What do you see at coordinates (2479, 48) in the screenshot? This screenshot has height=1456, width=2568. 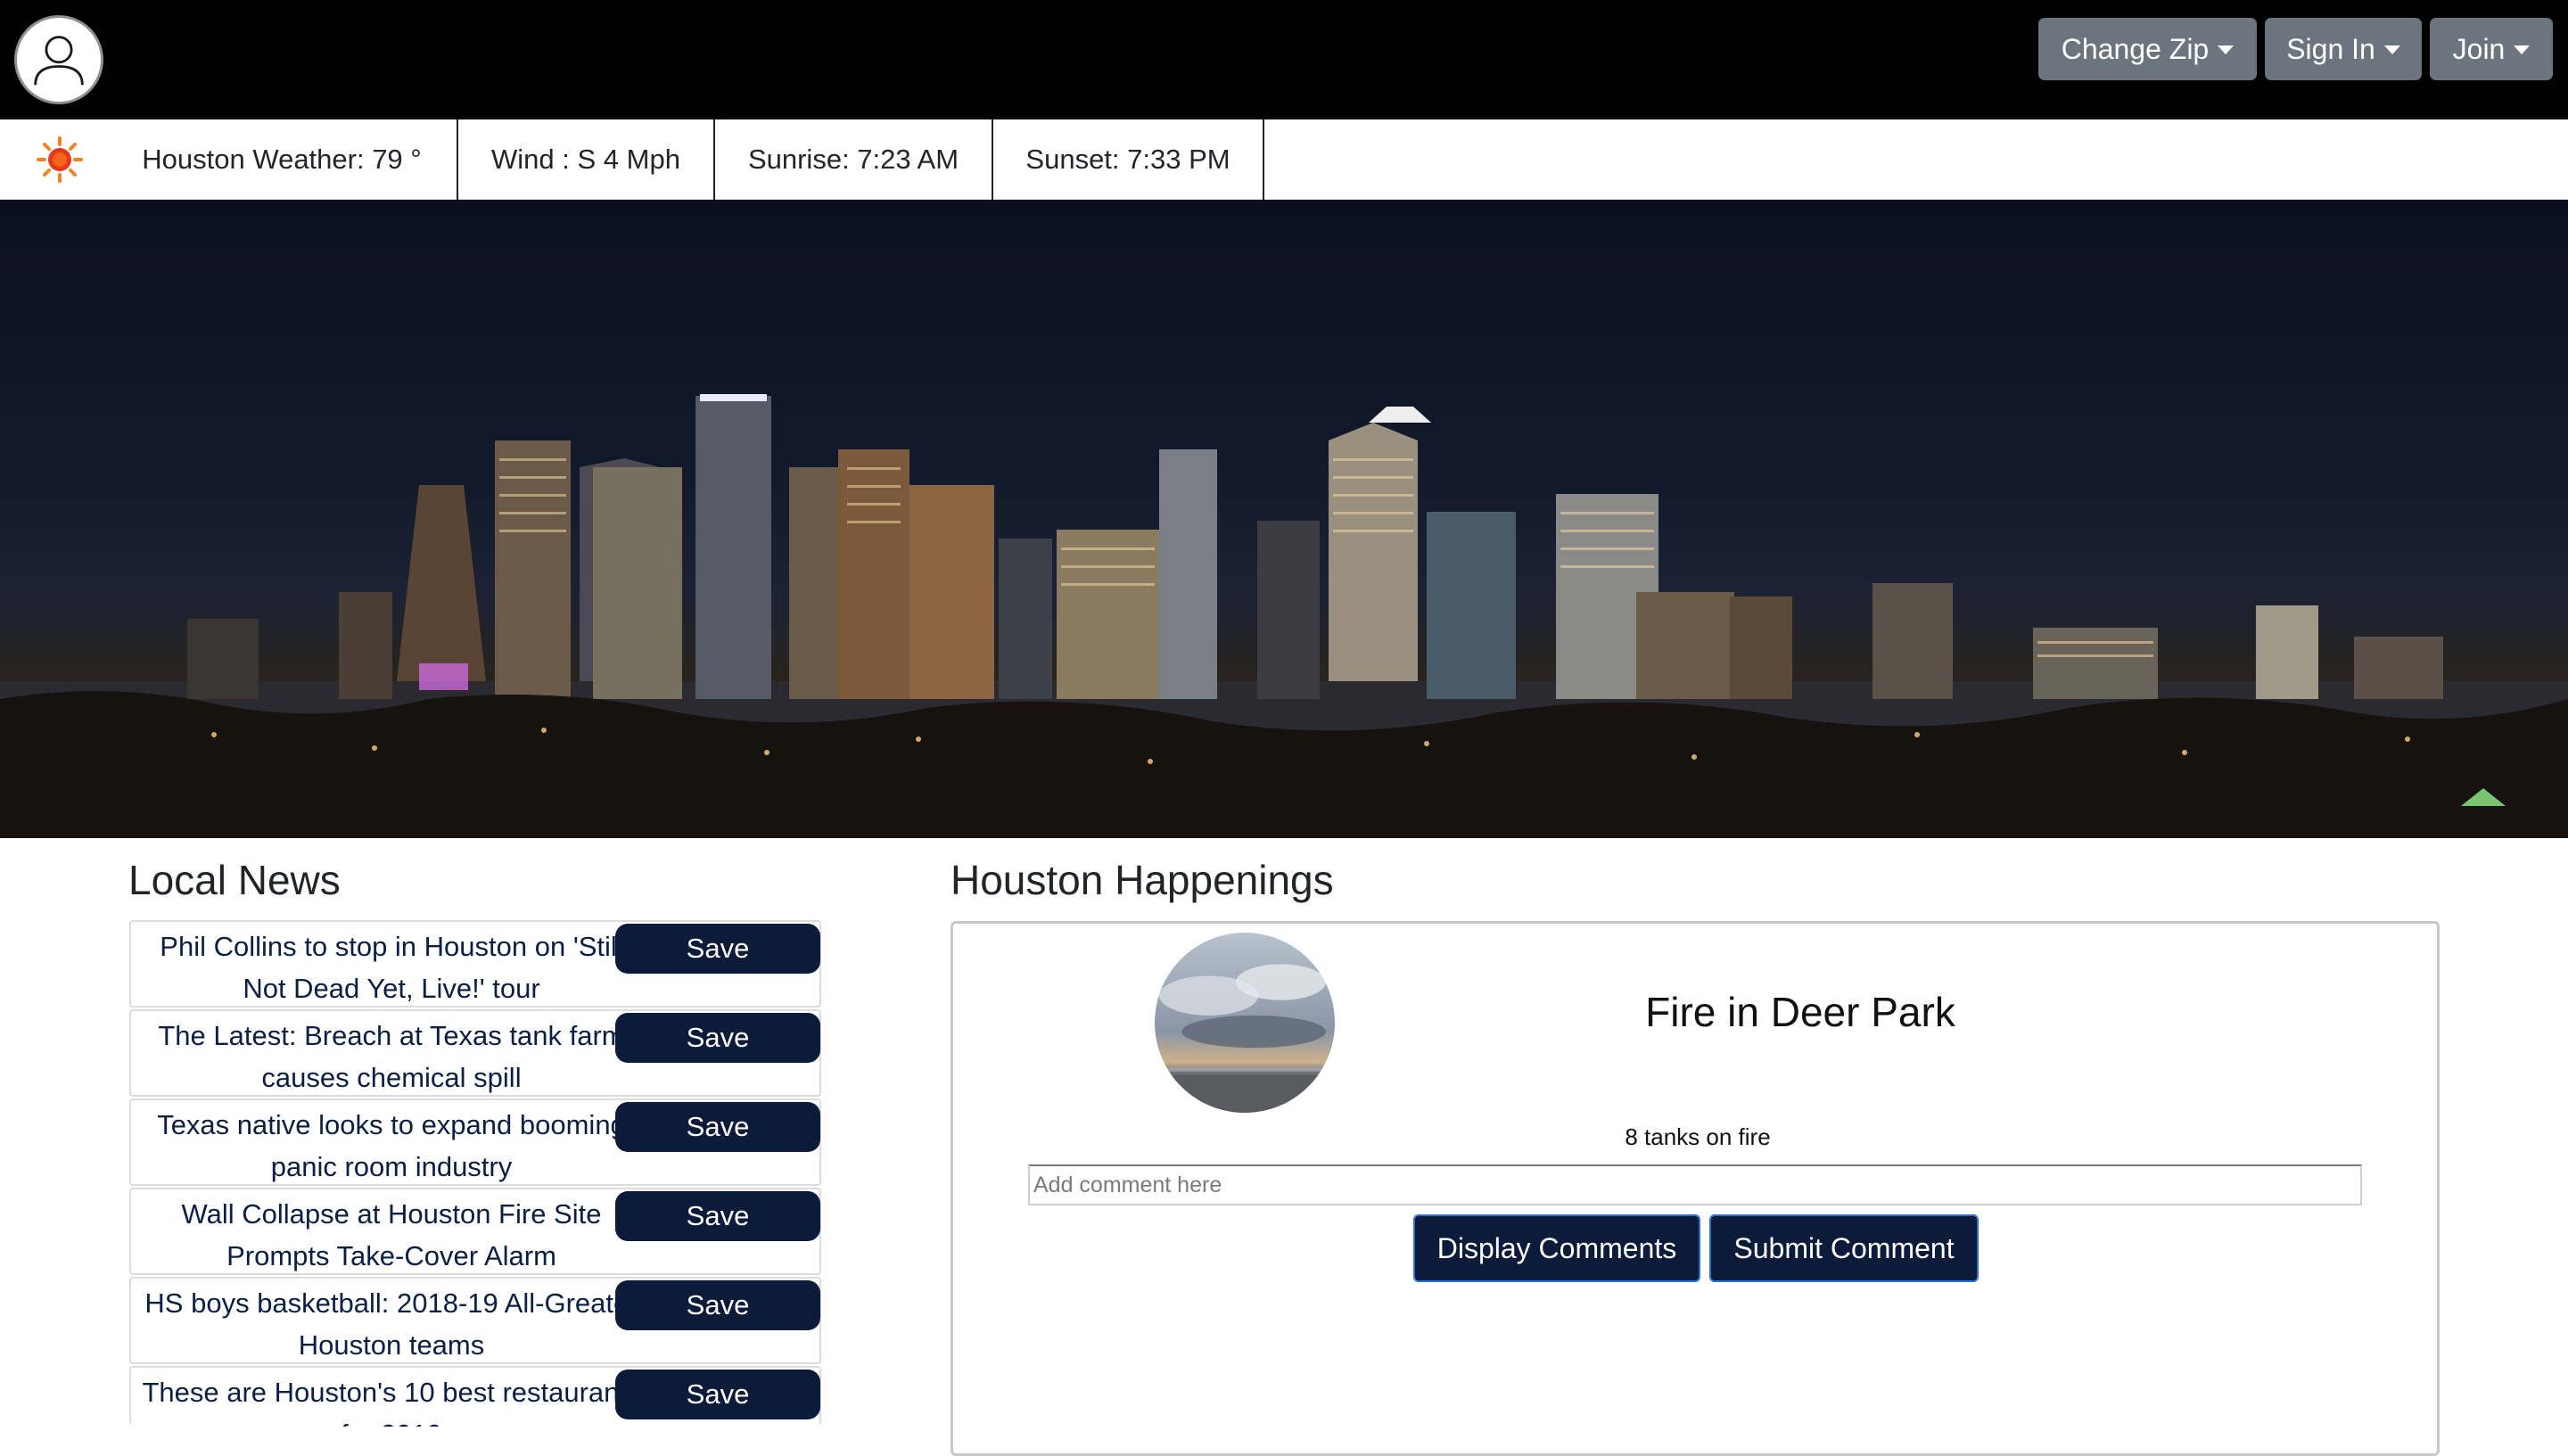 I see `join-label: Join` at bounding box center [2479, 48].